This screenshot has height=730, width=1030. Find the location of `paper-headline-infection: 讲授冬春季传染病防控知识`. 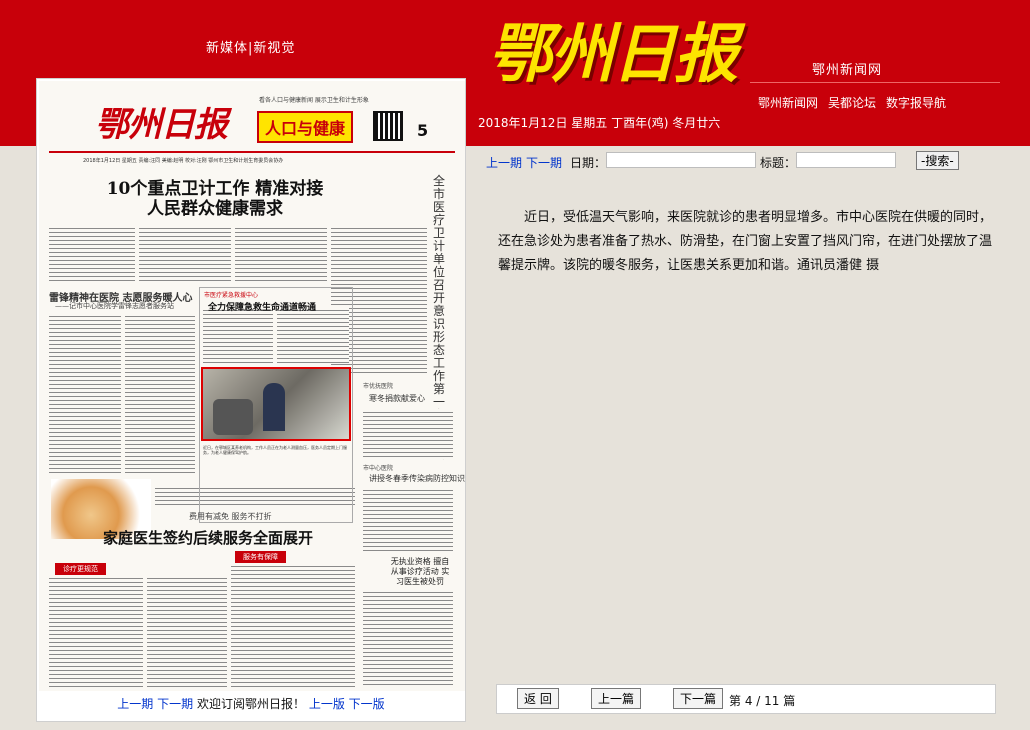

paper-headline-infection: 讲授冬春季传染病防控知识 is located at coordinates (417, 478).